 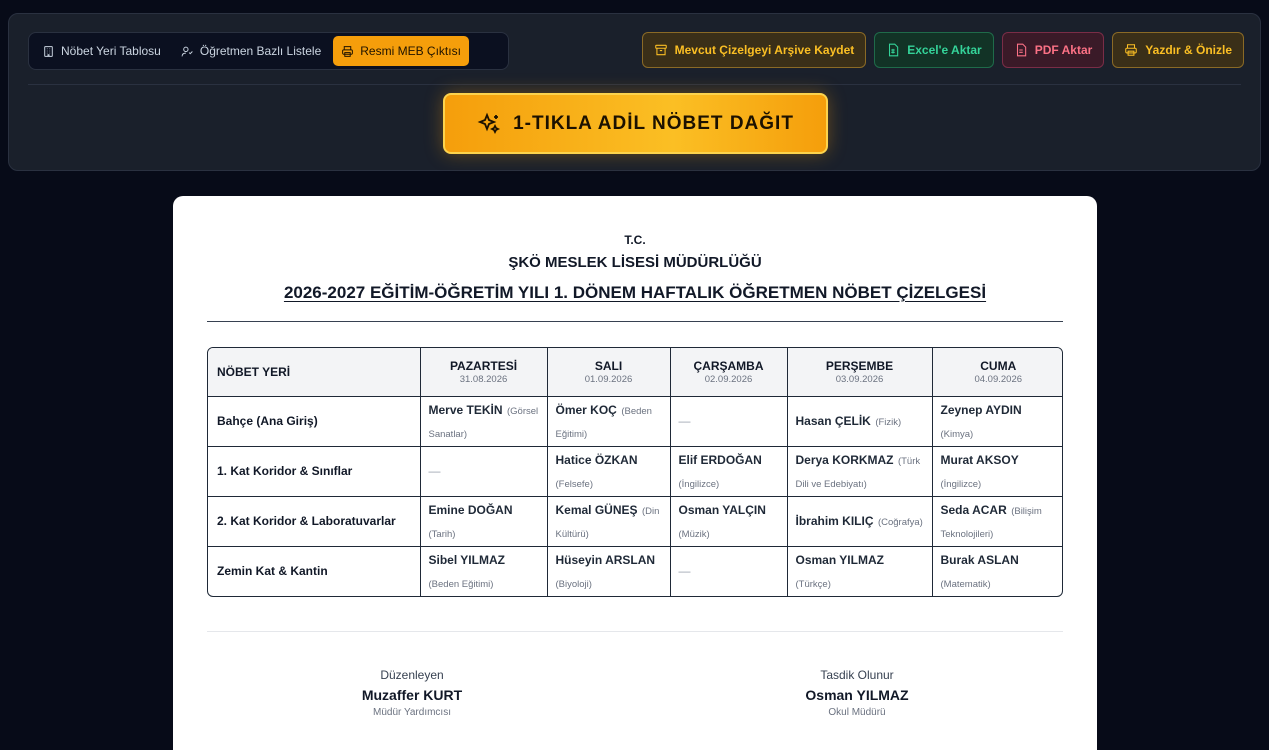 What do you see at coordinates (684, 571) in the screenshot?
I see `empty-dash: —` at bounding box center [684, 571].